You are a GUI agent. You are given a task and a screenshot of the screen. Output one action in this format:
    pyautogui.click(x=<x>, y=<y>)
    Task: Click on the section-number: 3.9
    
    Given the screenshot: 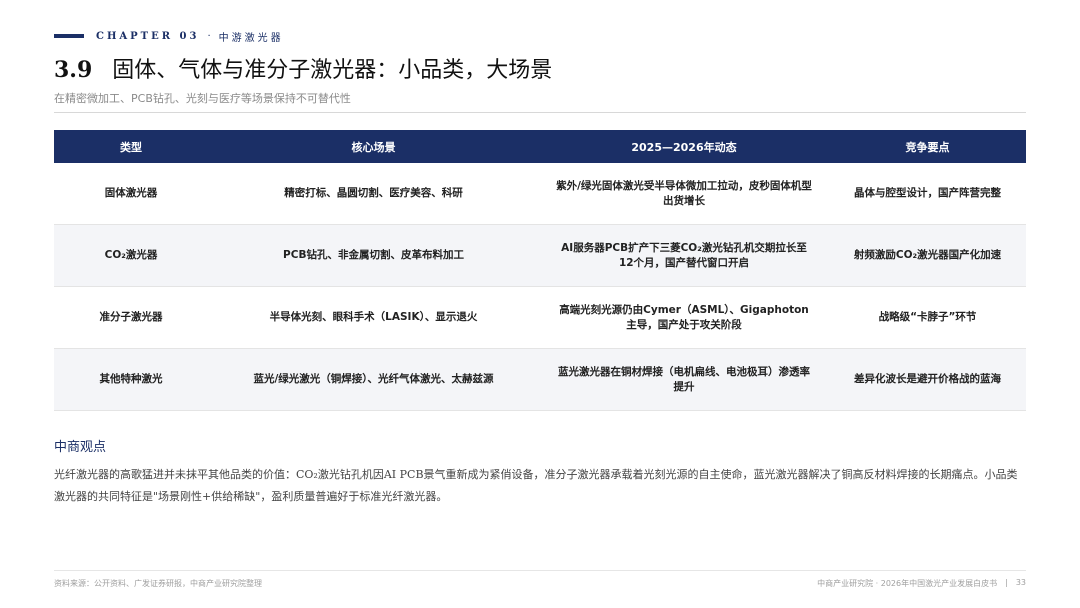 What is the action you would take?
    pyautogui.click(x=73, y=70)
    